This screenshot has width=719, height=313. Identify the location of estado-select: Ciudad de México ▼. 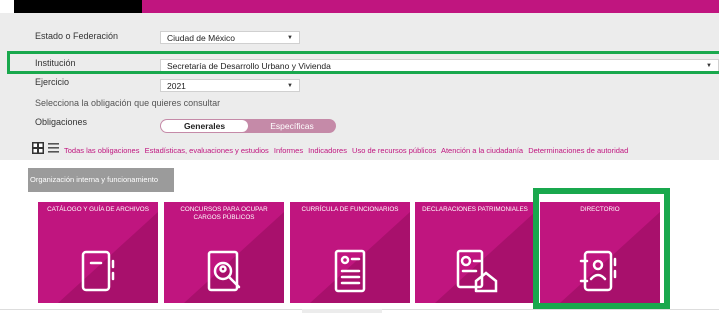
(230, 37).